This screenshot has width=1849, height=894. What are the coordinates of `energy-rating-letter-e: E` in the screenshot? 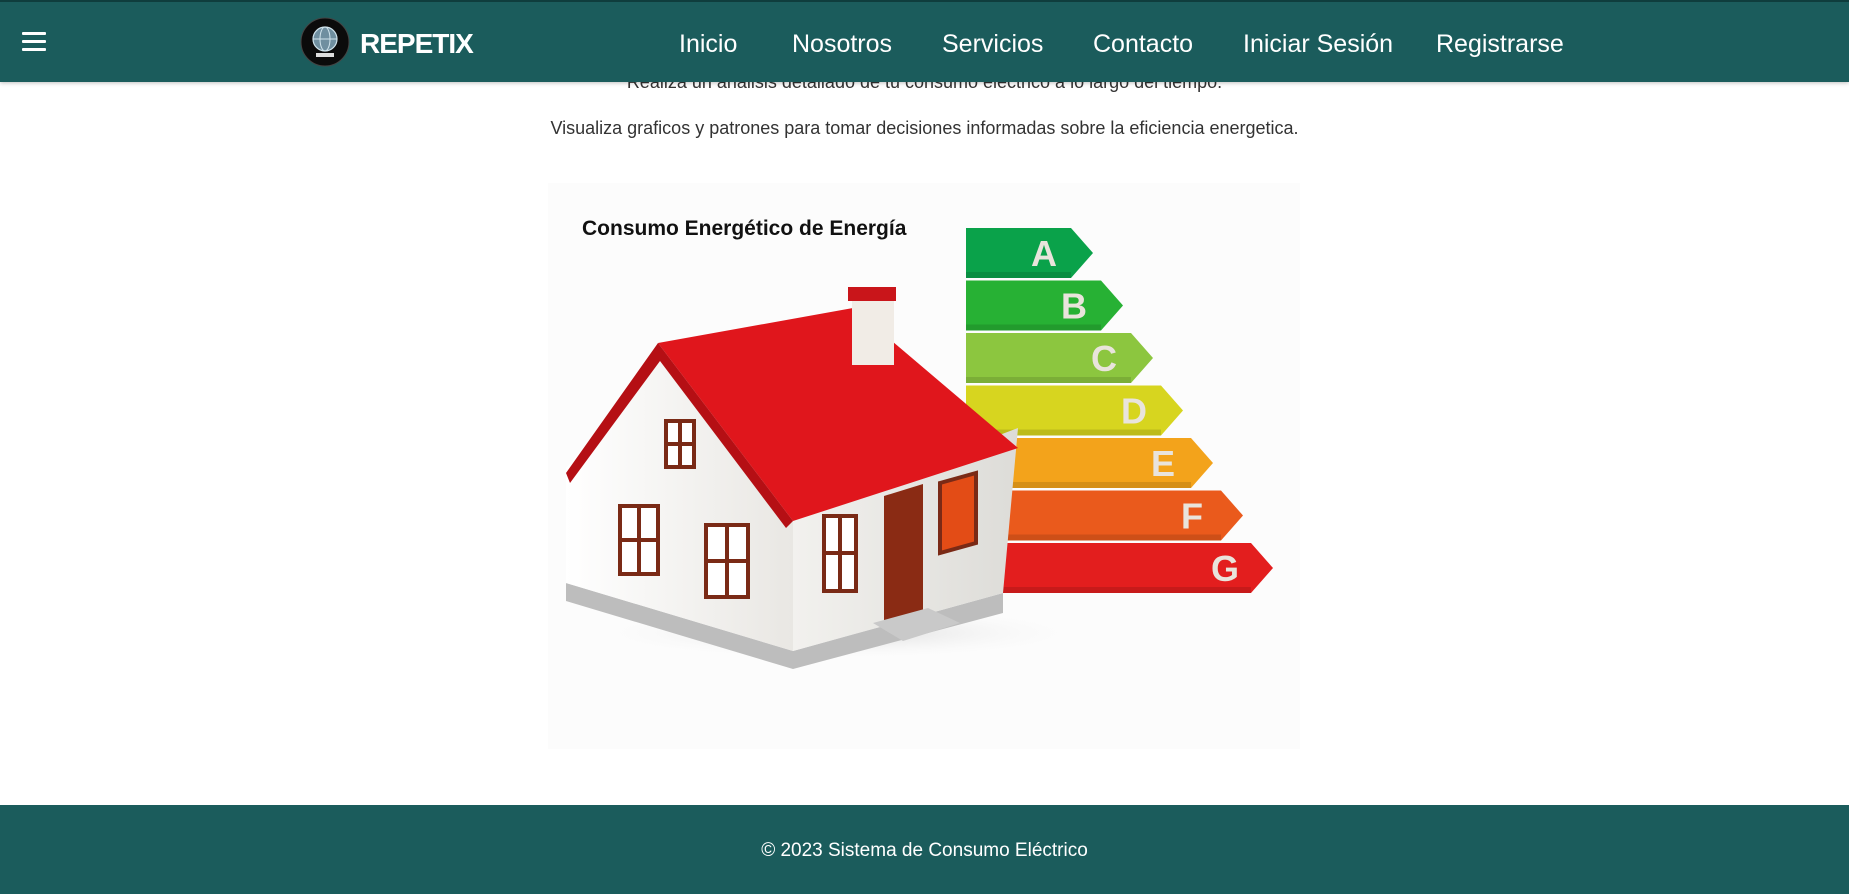 It's located at (1163, 463).